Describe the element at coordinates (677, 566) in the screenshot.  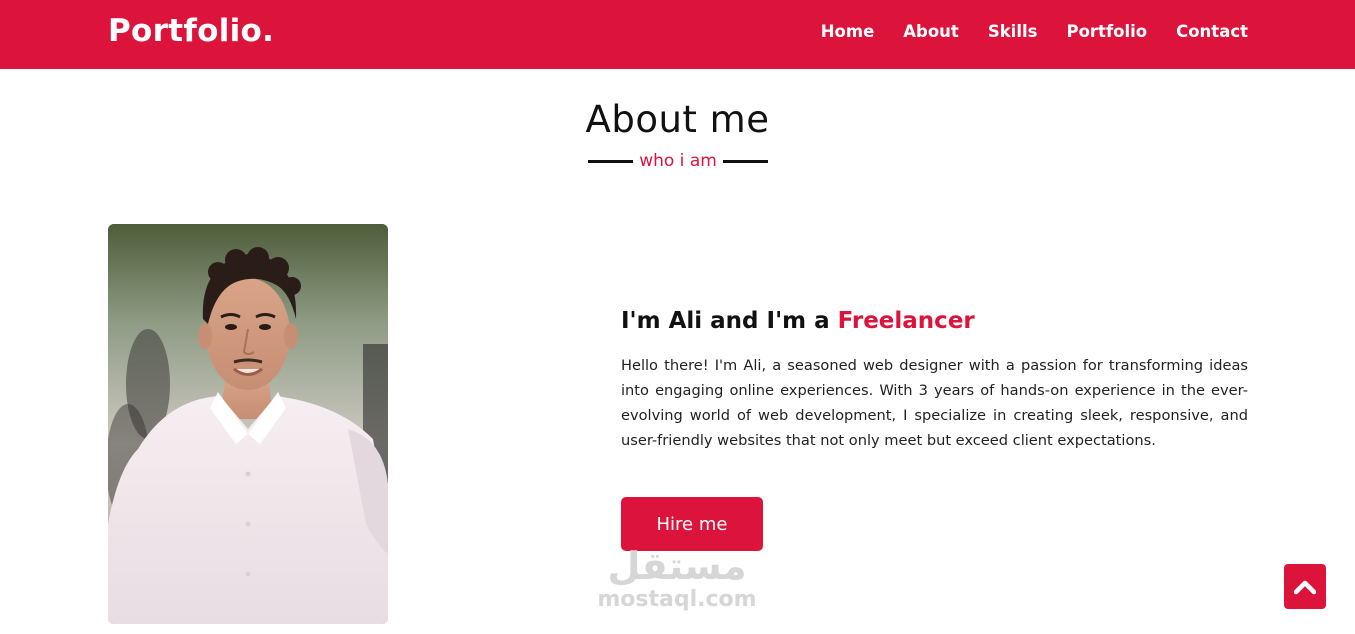
I see `watermark-arabic: مستقل` at that location.